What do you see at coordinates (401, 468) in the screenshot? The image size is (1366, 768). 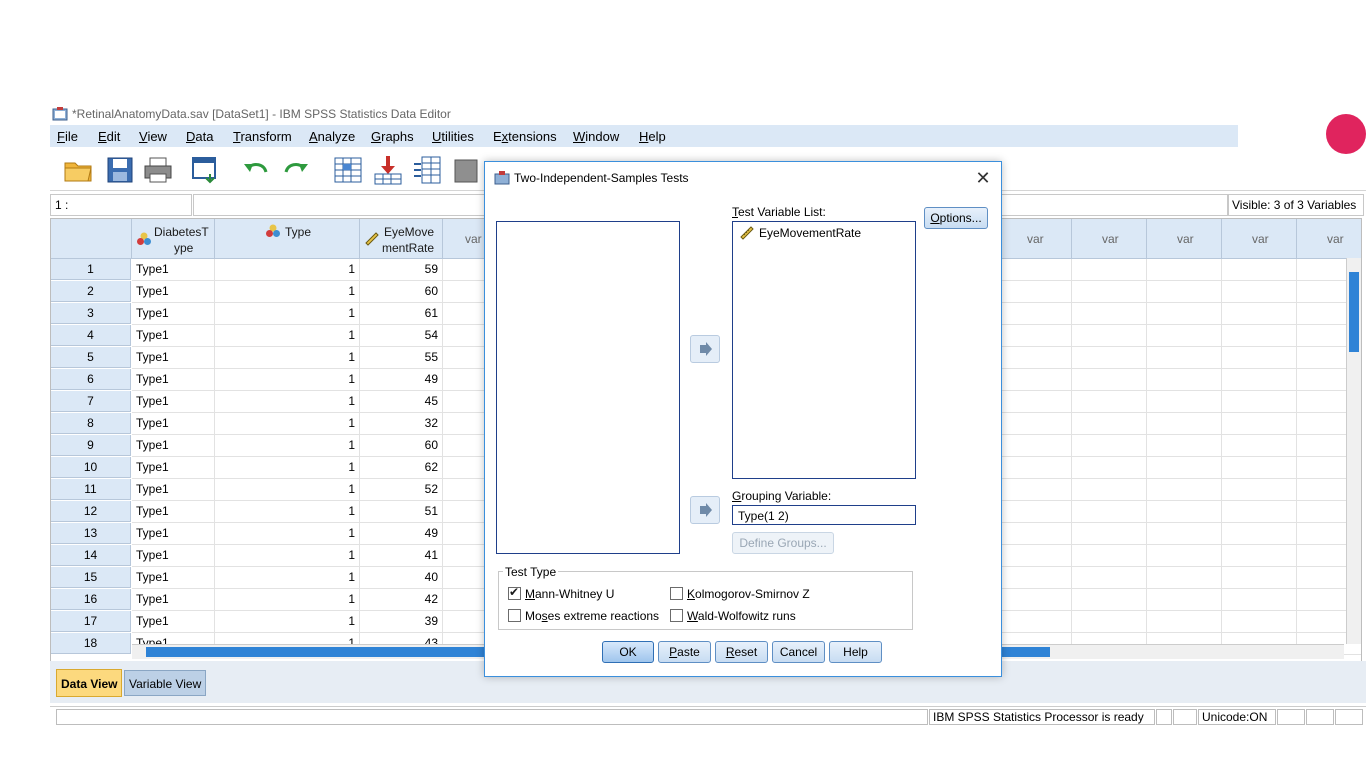 I see `table-cell: 62` at bounding box center [401, 468].